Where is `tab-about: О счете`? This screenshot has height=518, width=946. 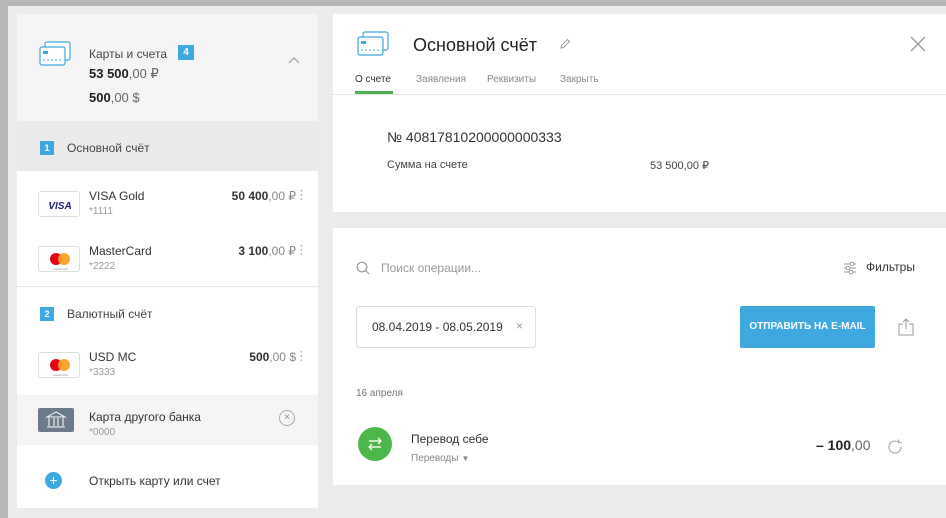
tab-about: О счете is located at coordinates (373, 79).